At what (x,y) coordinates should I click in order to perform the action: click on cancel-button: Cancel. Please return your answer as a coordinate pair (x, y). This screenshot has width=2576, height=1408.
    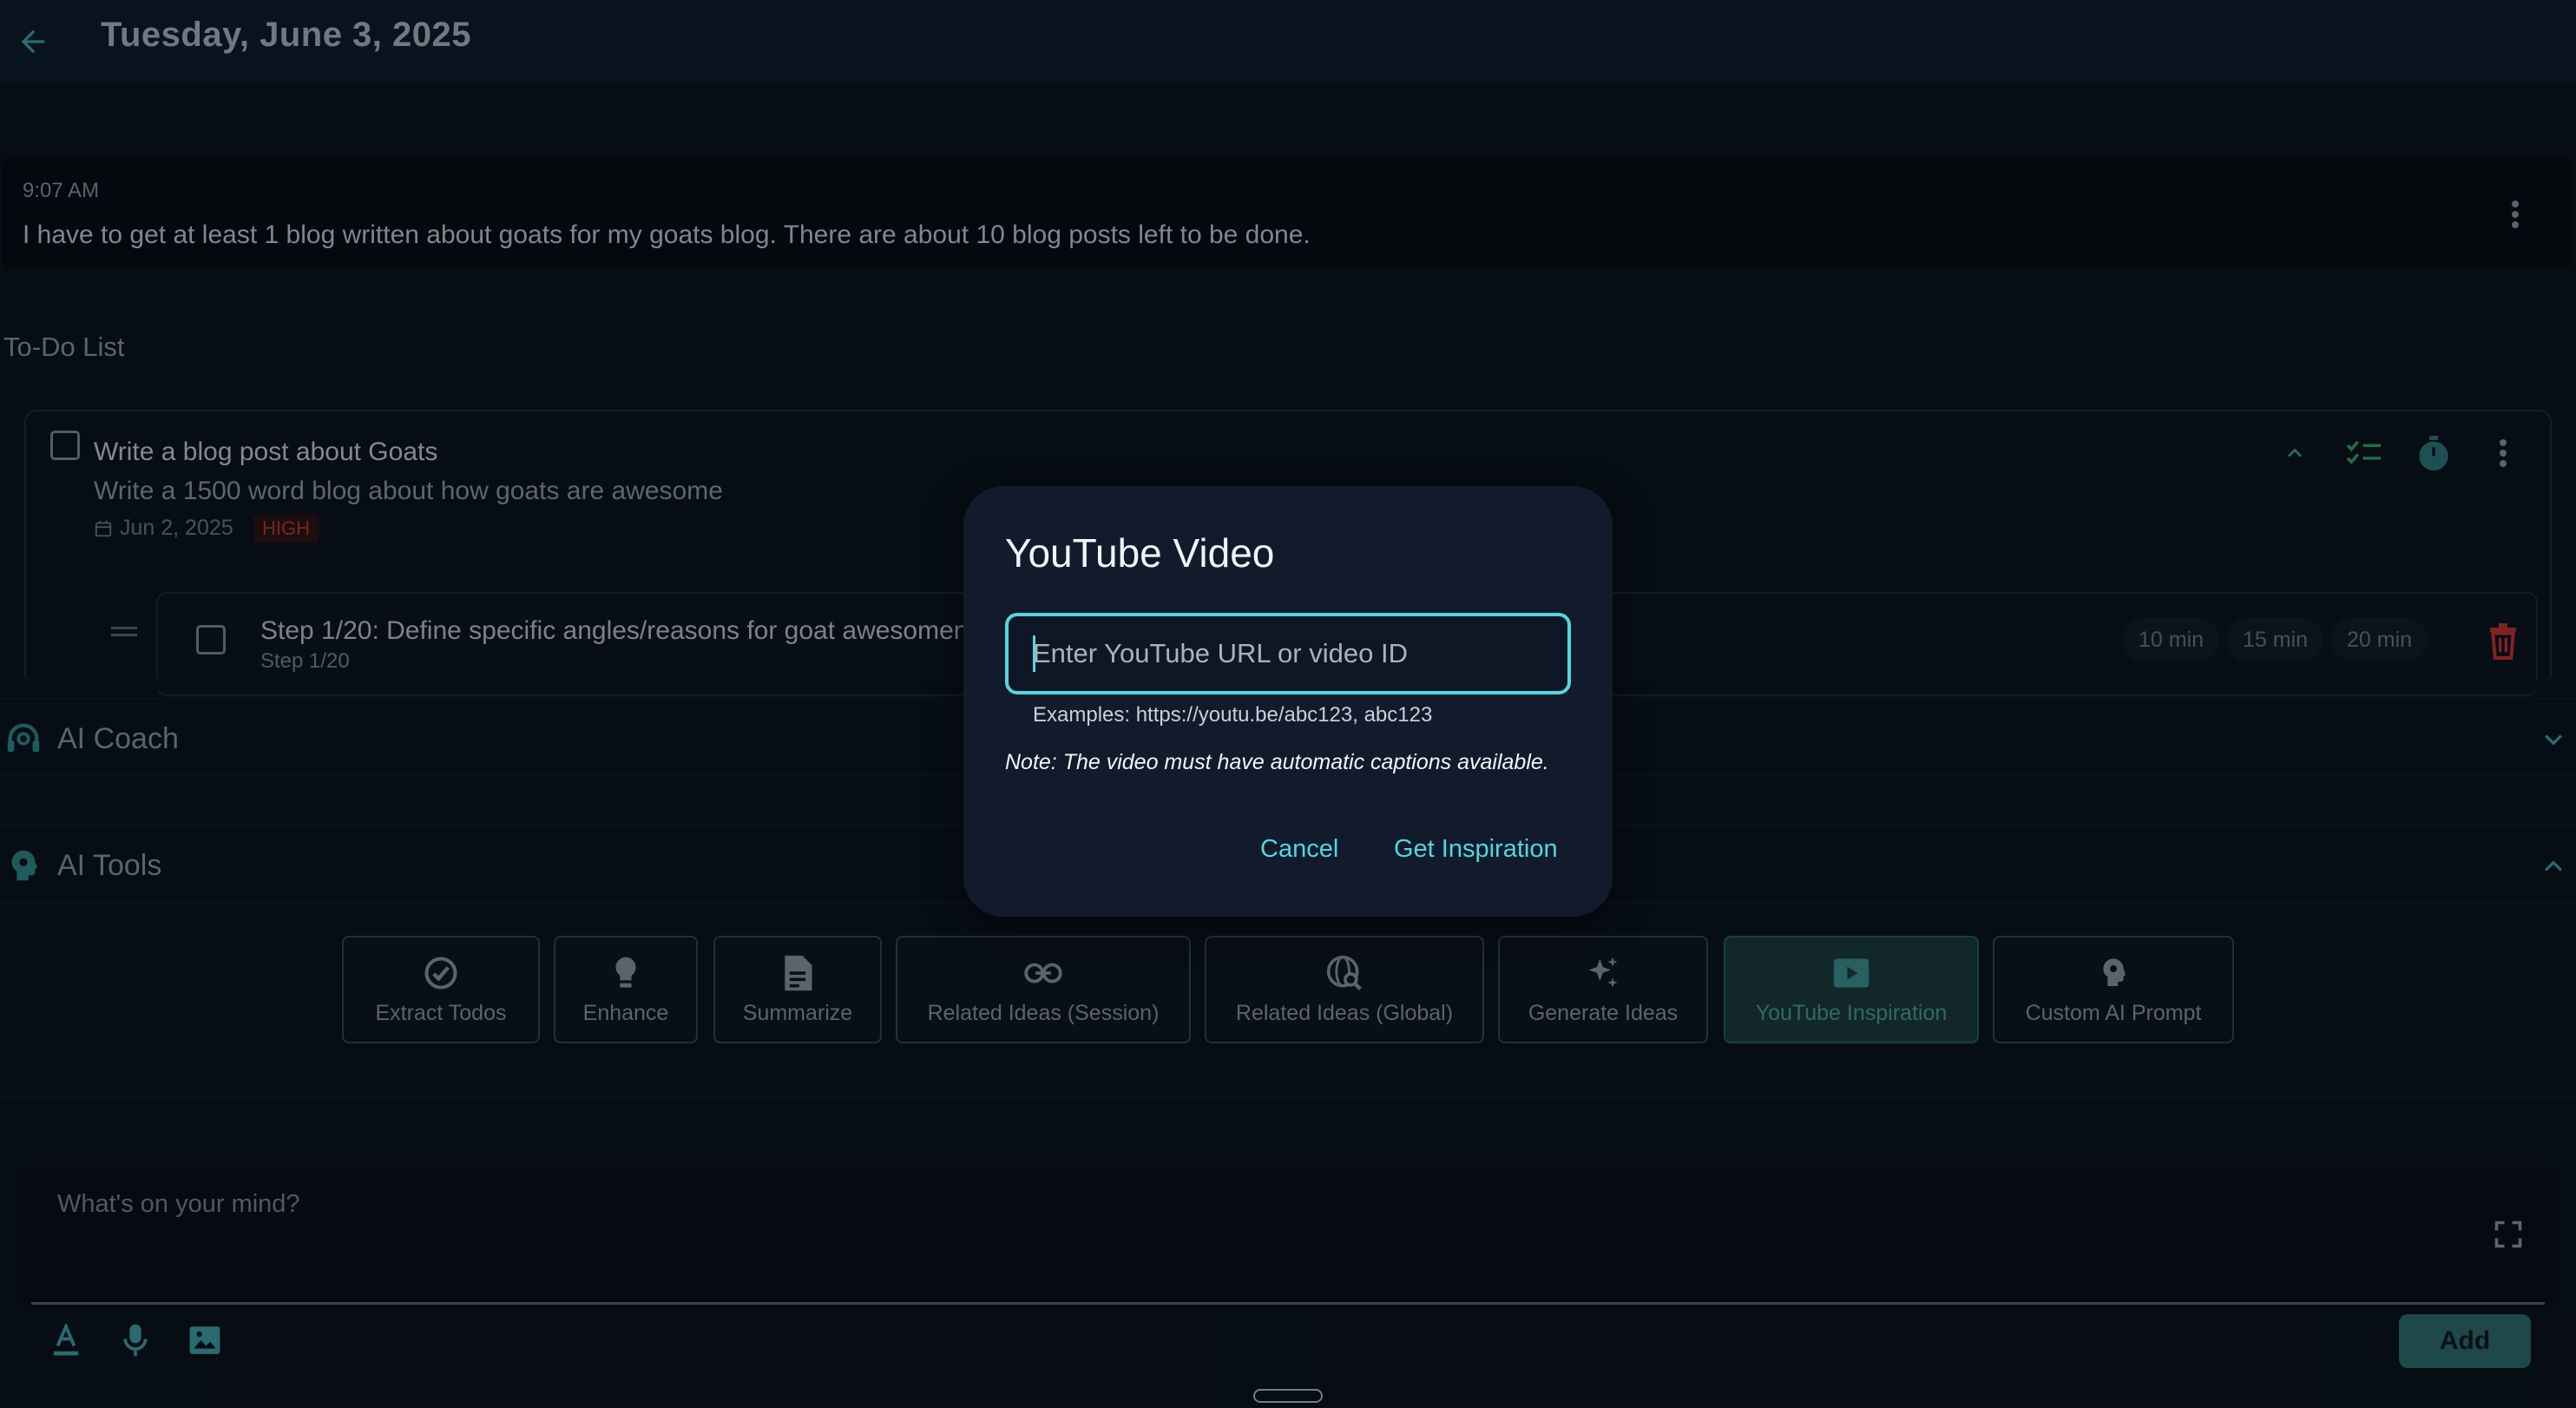
    Looking at the image, I should click on (1299, 849).